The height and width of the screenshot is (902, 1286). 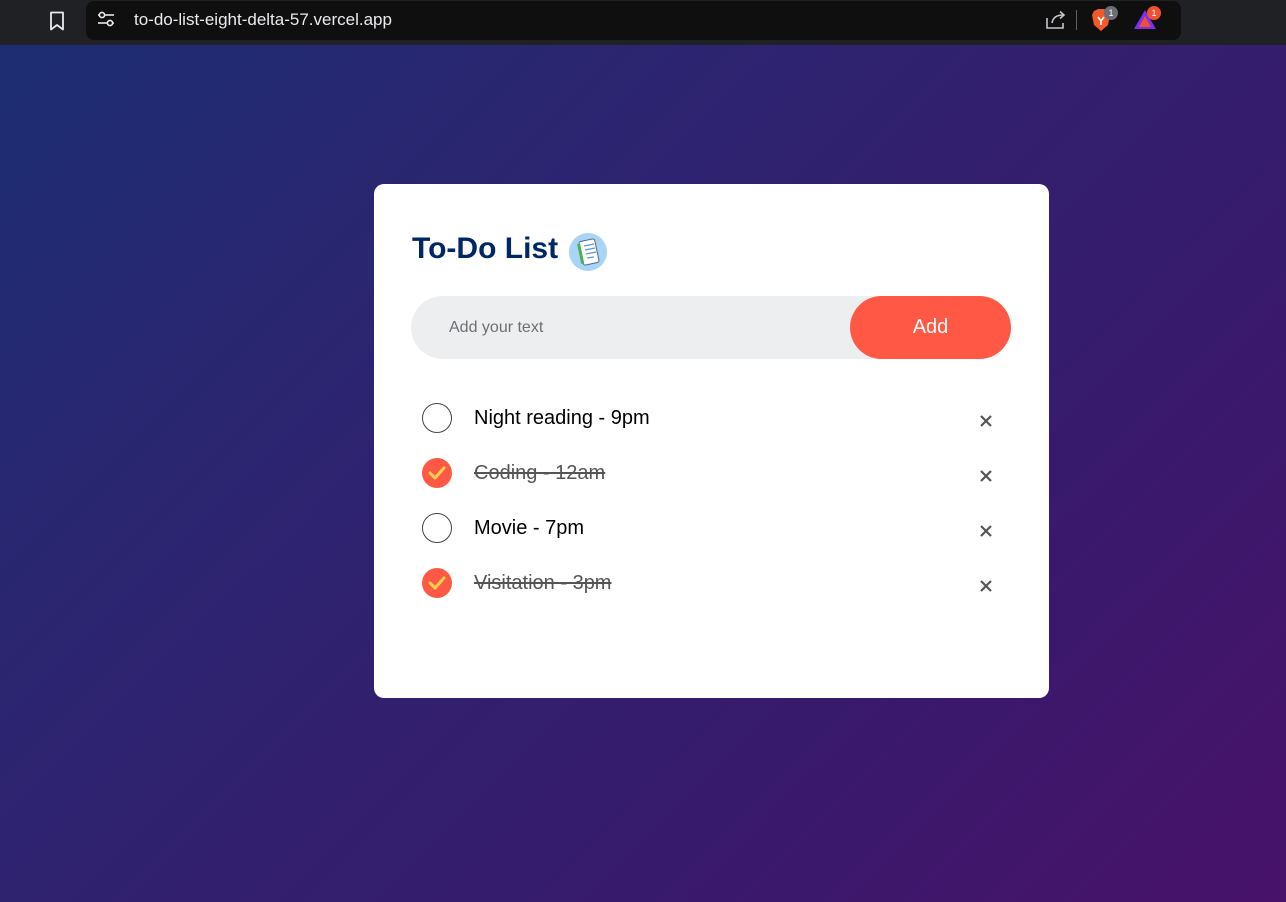 What do you see at coordinates (1076, 20) in the screenshot?
I see `toolbar-divider` at bounding box center [1076, 20].